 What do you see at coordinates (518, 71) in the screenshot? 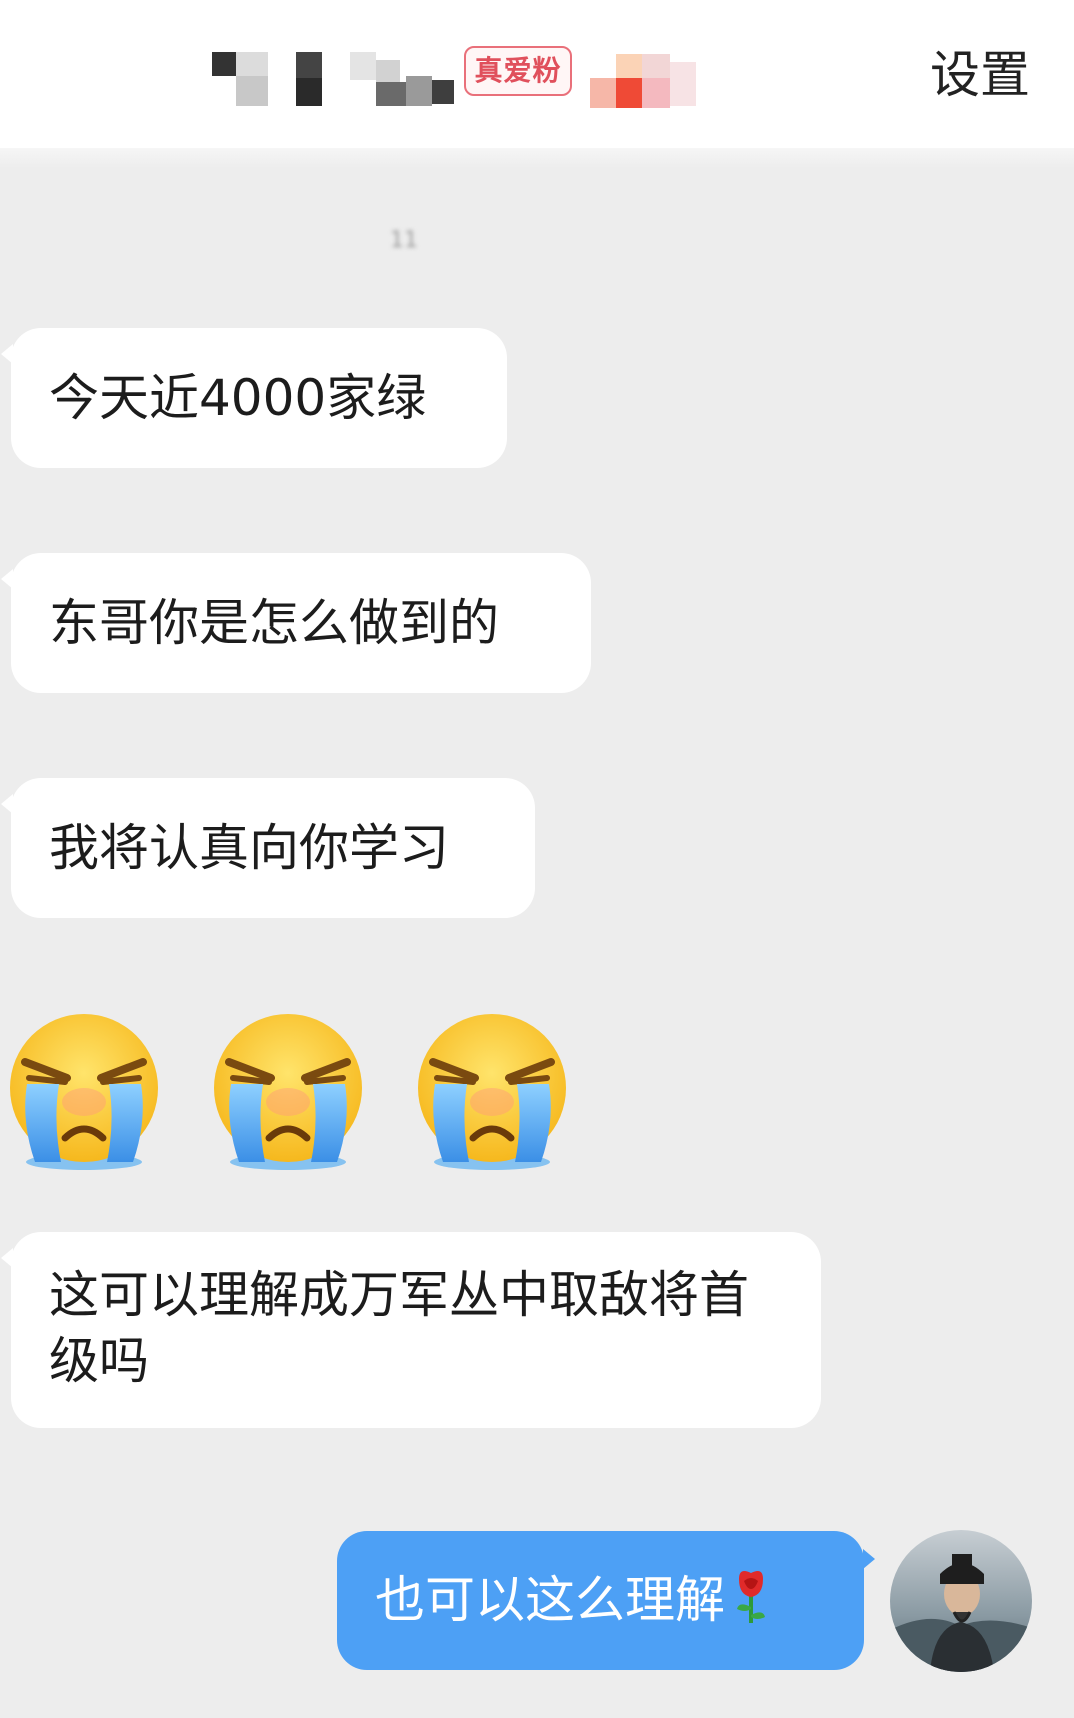
I see `fan-badge: 真爱粉` at bounding box center [518, 71].